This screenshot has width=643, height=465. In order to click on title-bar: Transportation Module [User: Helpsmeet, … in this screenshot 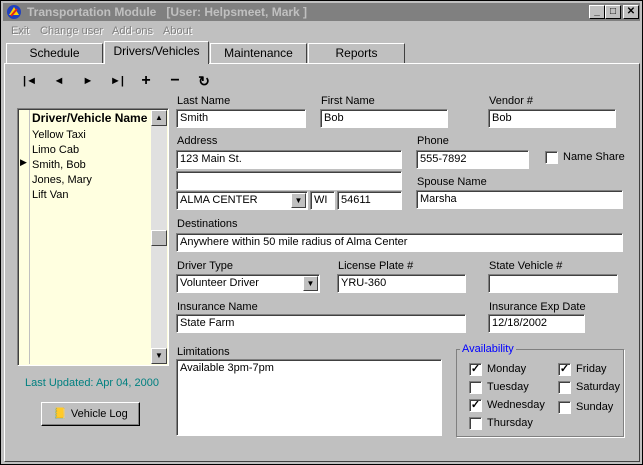, I will do `click(321, 12)`.